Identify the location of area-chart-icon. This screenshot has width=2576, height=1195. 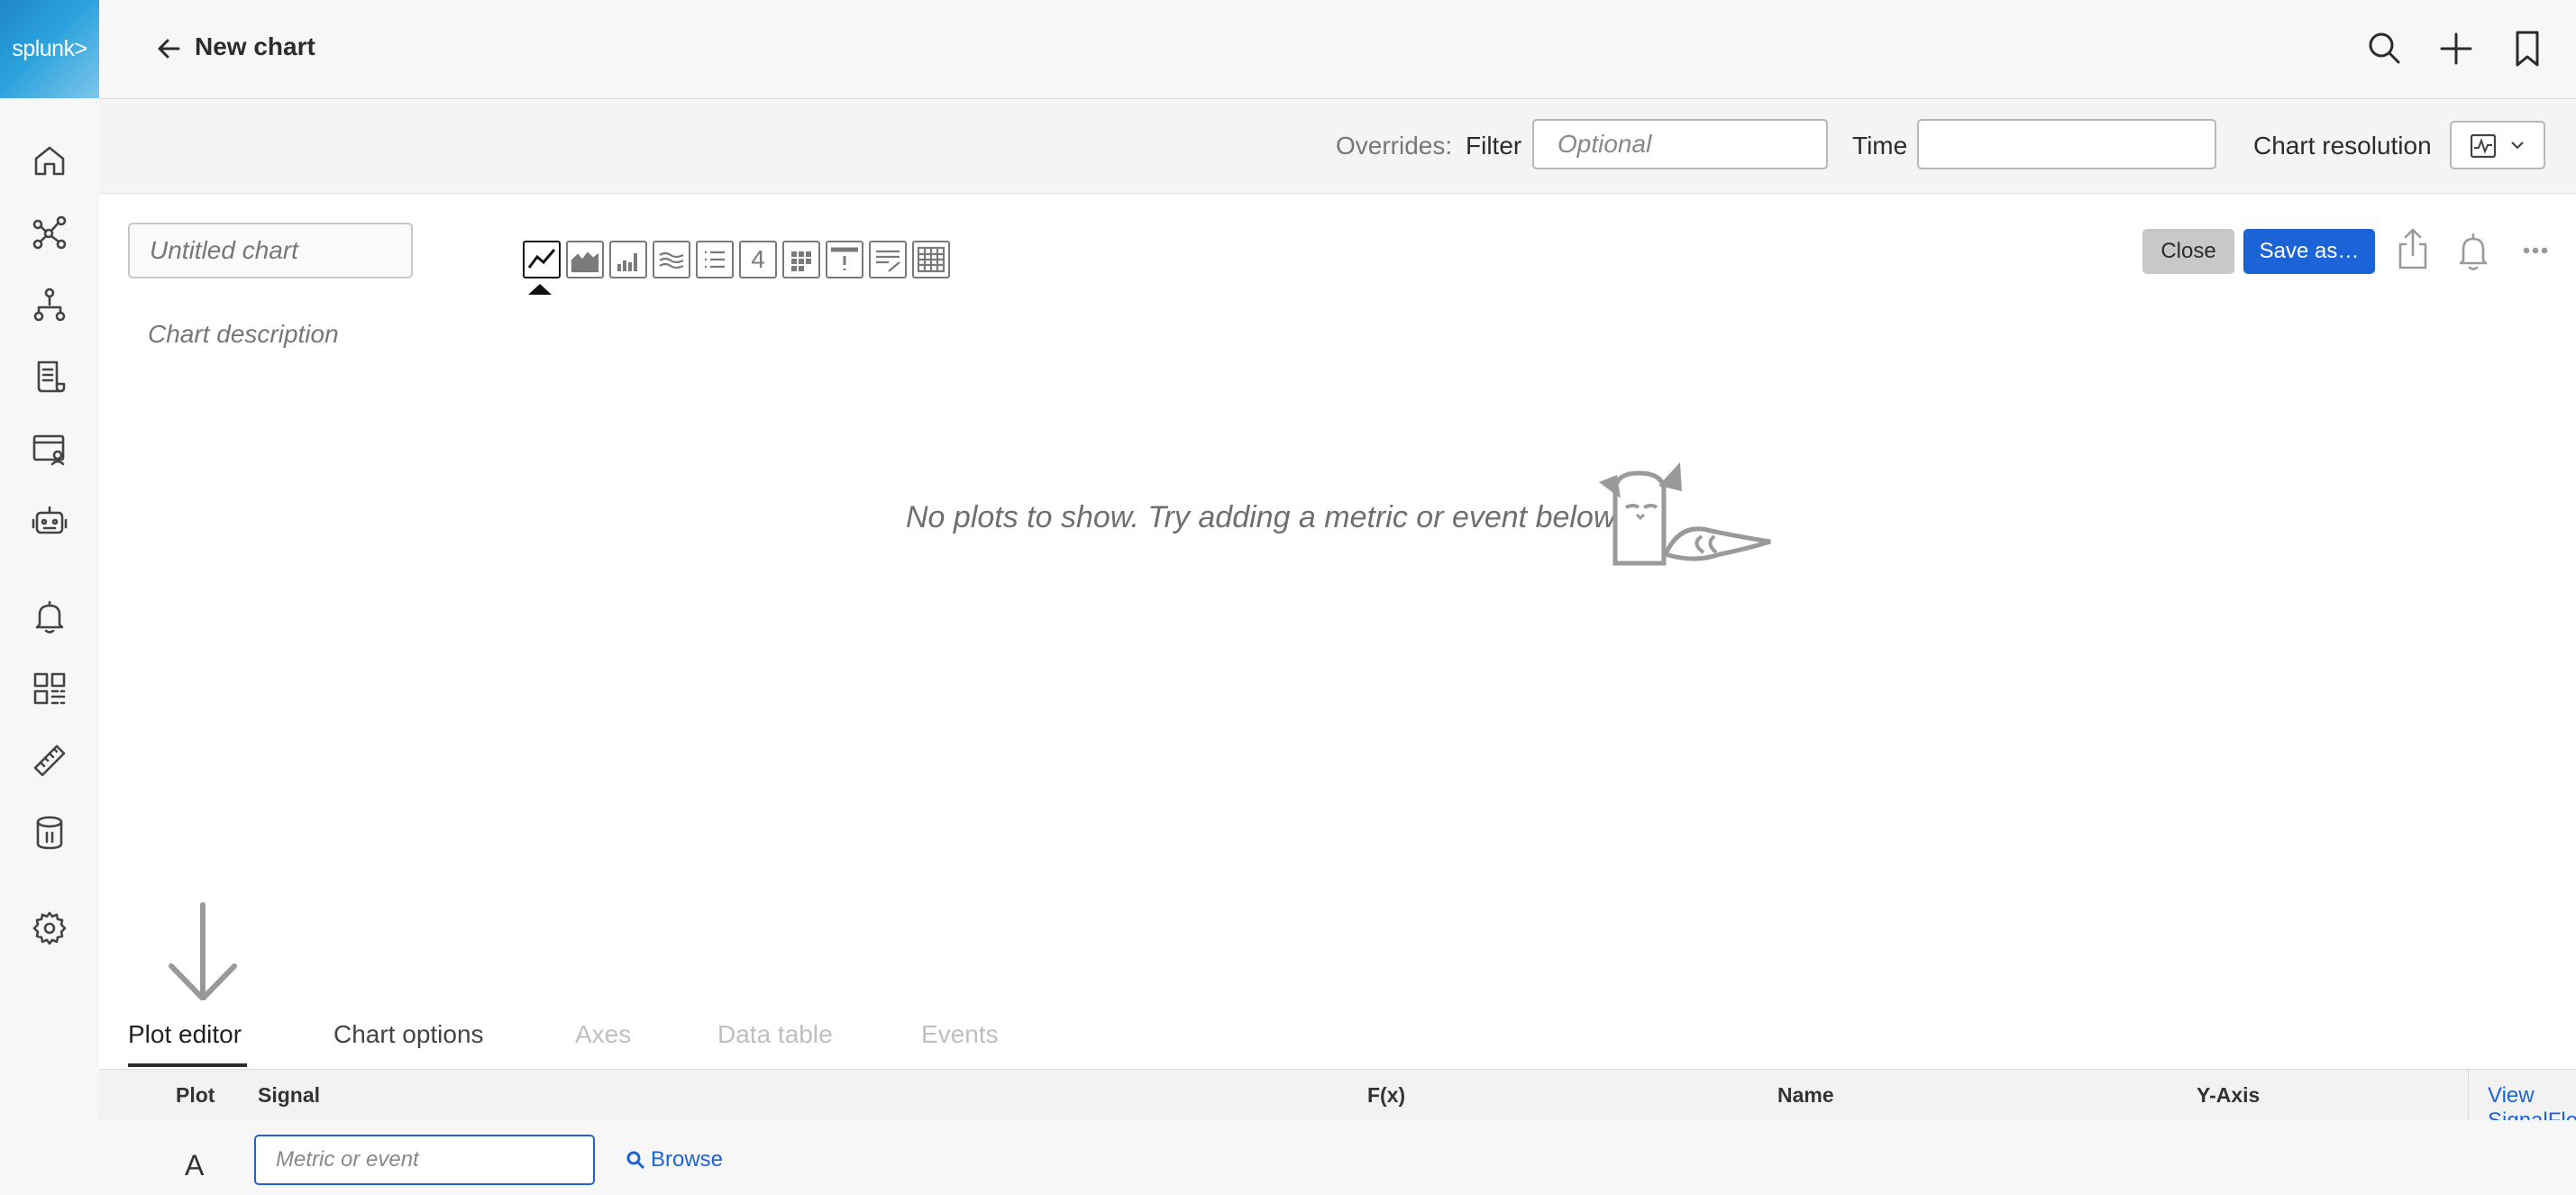
(585, 262).